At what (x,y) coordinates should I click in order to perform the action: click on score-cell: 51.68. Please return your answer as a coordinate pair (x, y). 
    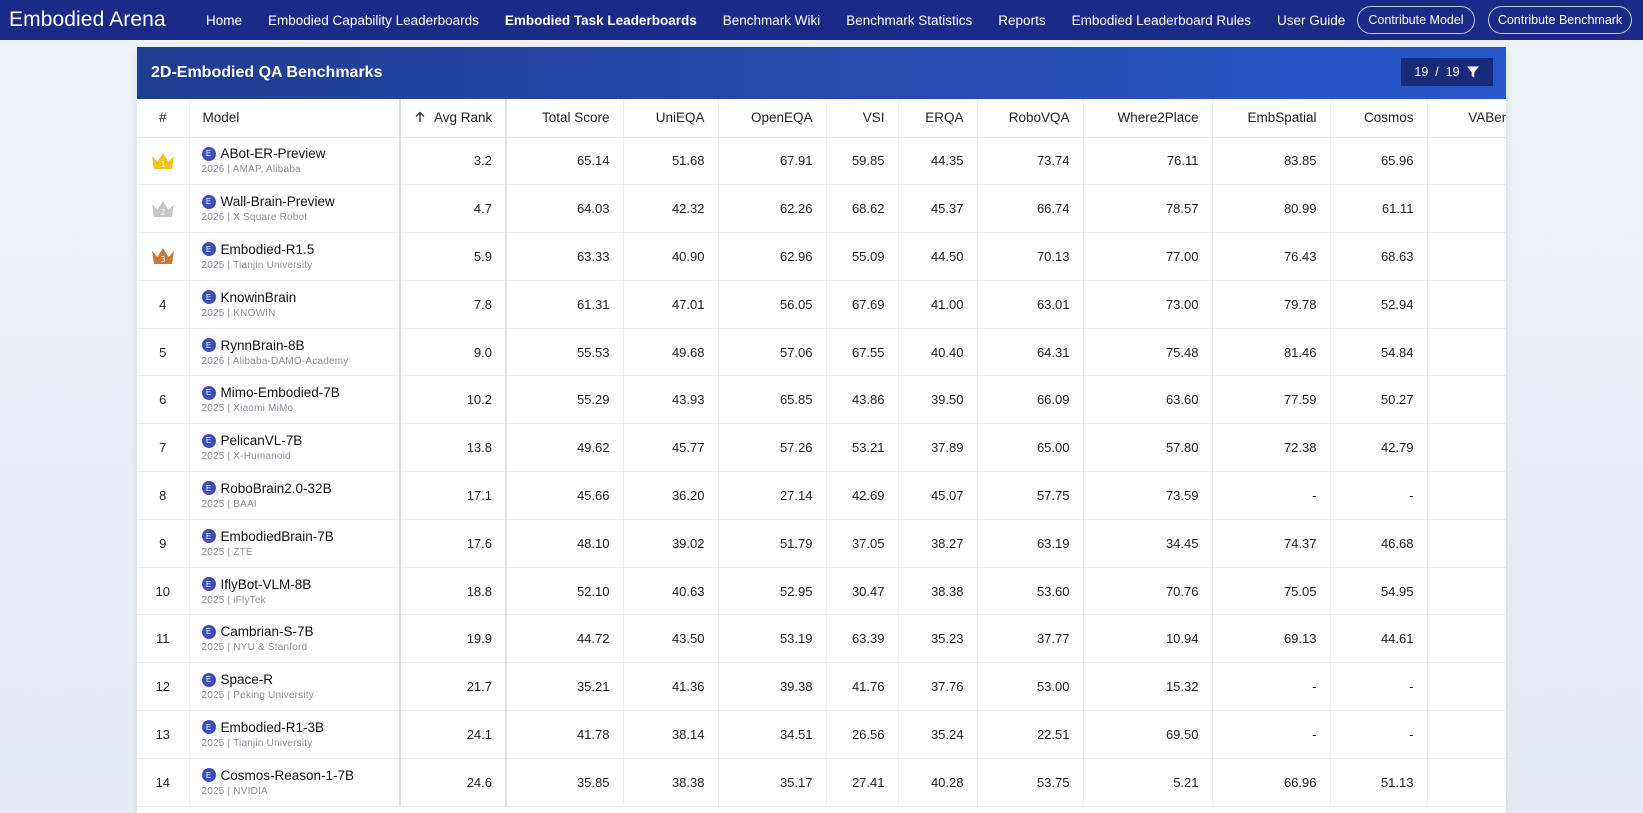
    Looking at the image, I should click on (671, 161).